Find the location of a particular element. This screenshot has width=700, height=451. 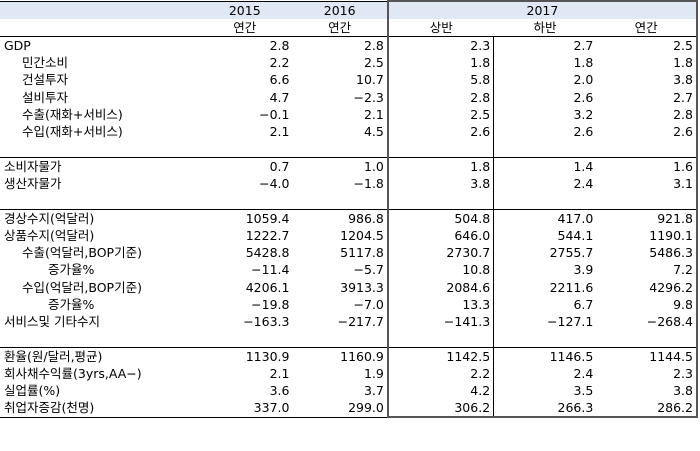

row-label: 실업률(%) is located at coordinates (32, 391).